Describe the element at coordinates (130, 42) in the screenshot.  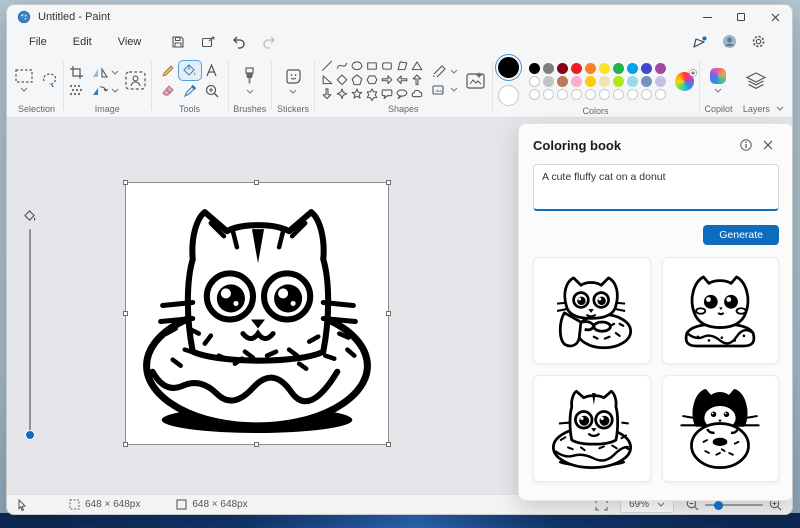
I see `menu-view: View` at that location.